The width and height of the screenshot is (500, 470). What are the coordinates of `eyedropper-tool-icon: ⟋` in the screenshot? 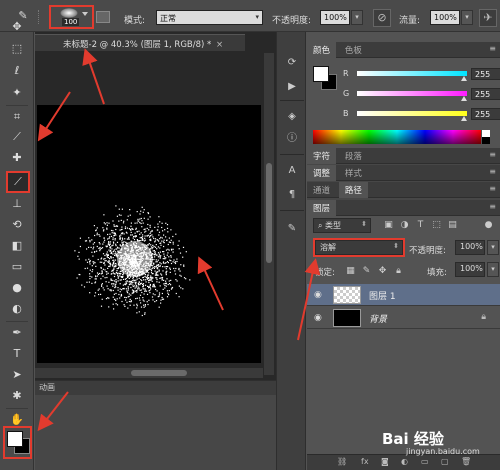 It's located at (17, 137).